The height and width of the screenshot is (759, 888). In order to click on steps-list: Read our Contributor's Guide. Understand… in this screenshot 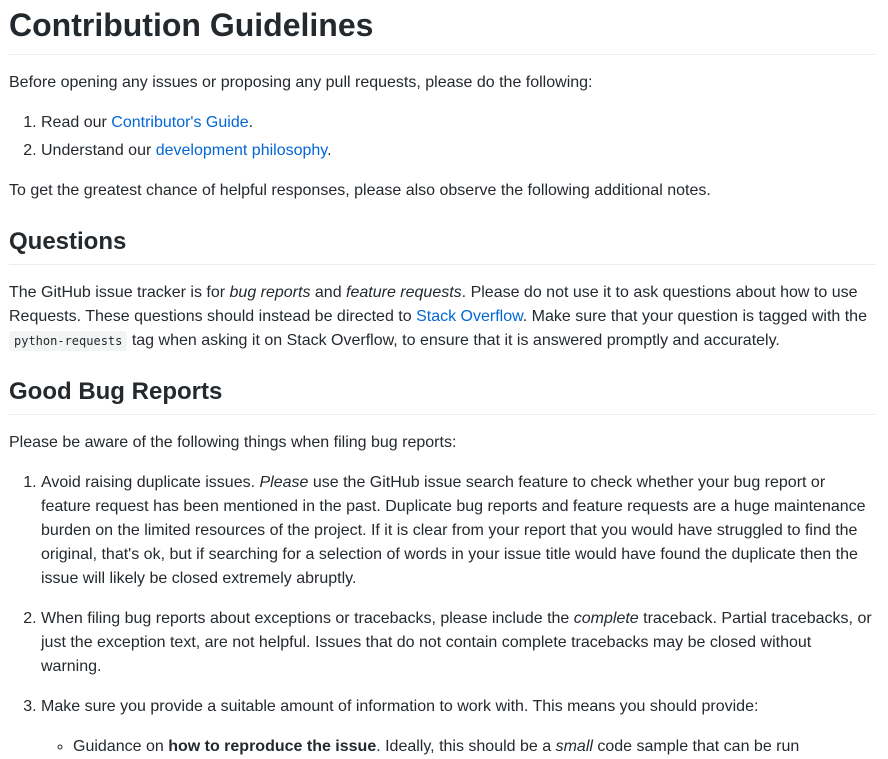, I will do `click(442, 137)`.